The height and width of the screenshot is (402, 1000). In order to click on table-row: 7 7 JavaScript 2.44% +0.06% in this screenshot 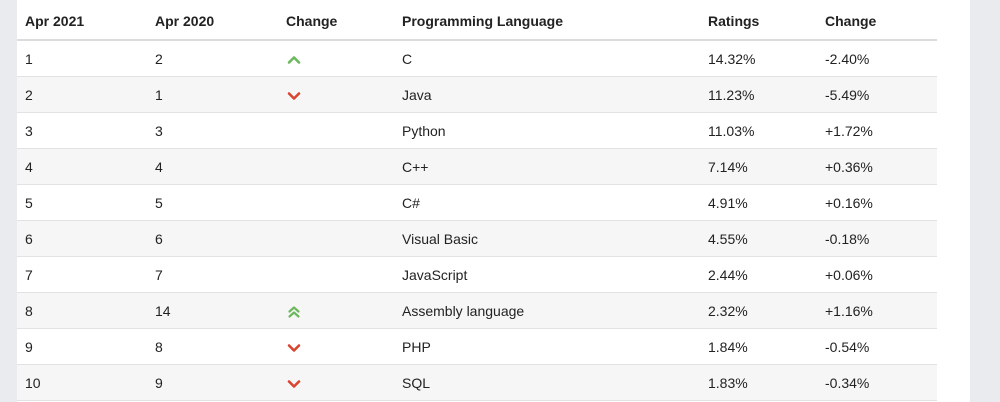, I will do `click(477, 274)`.